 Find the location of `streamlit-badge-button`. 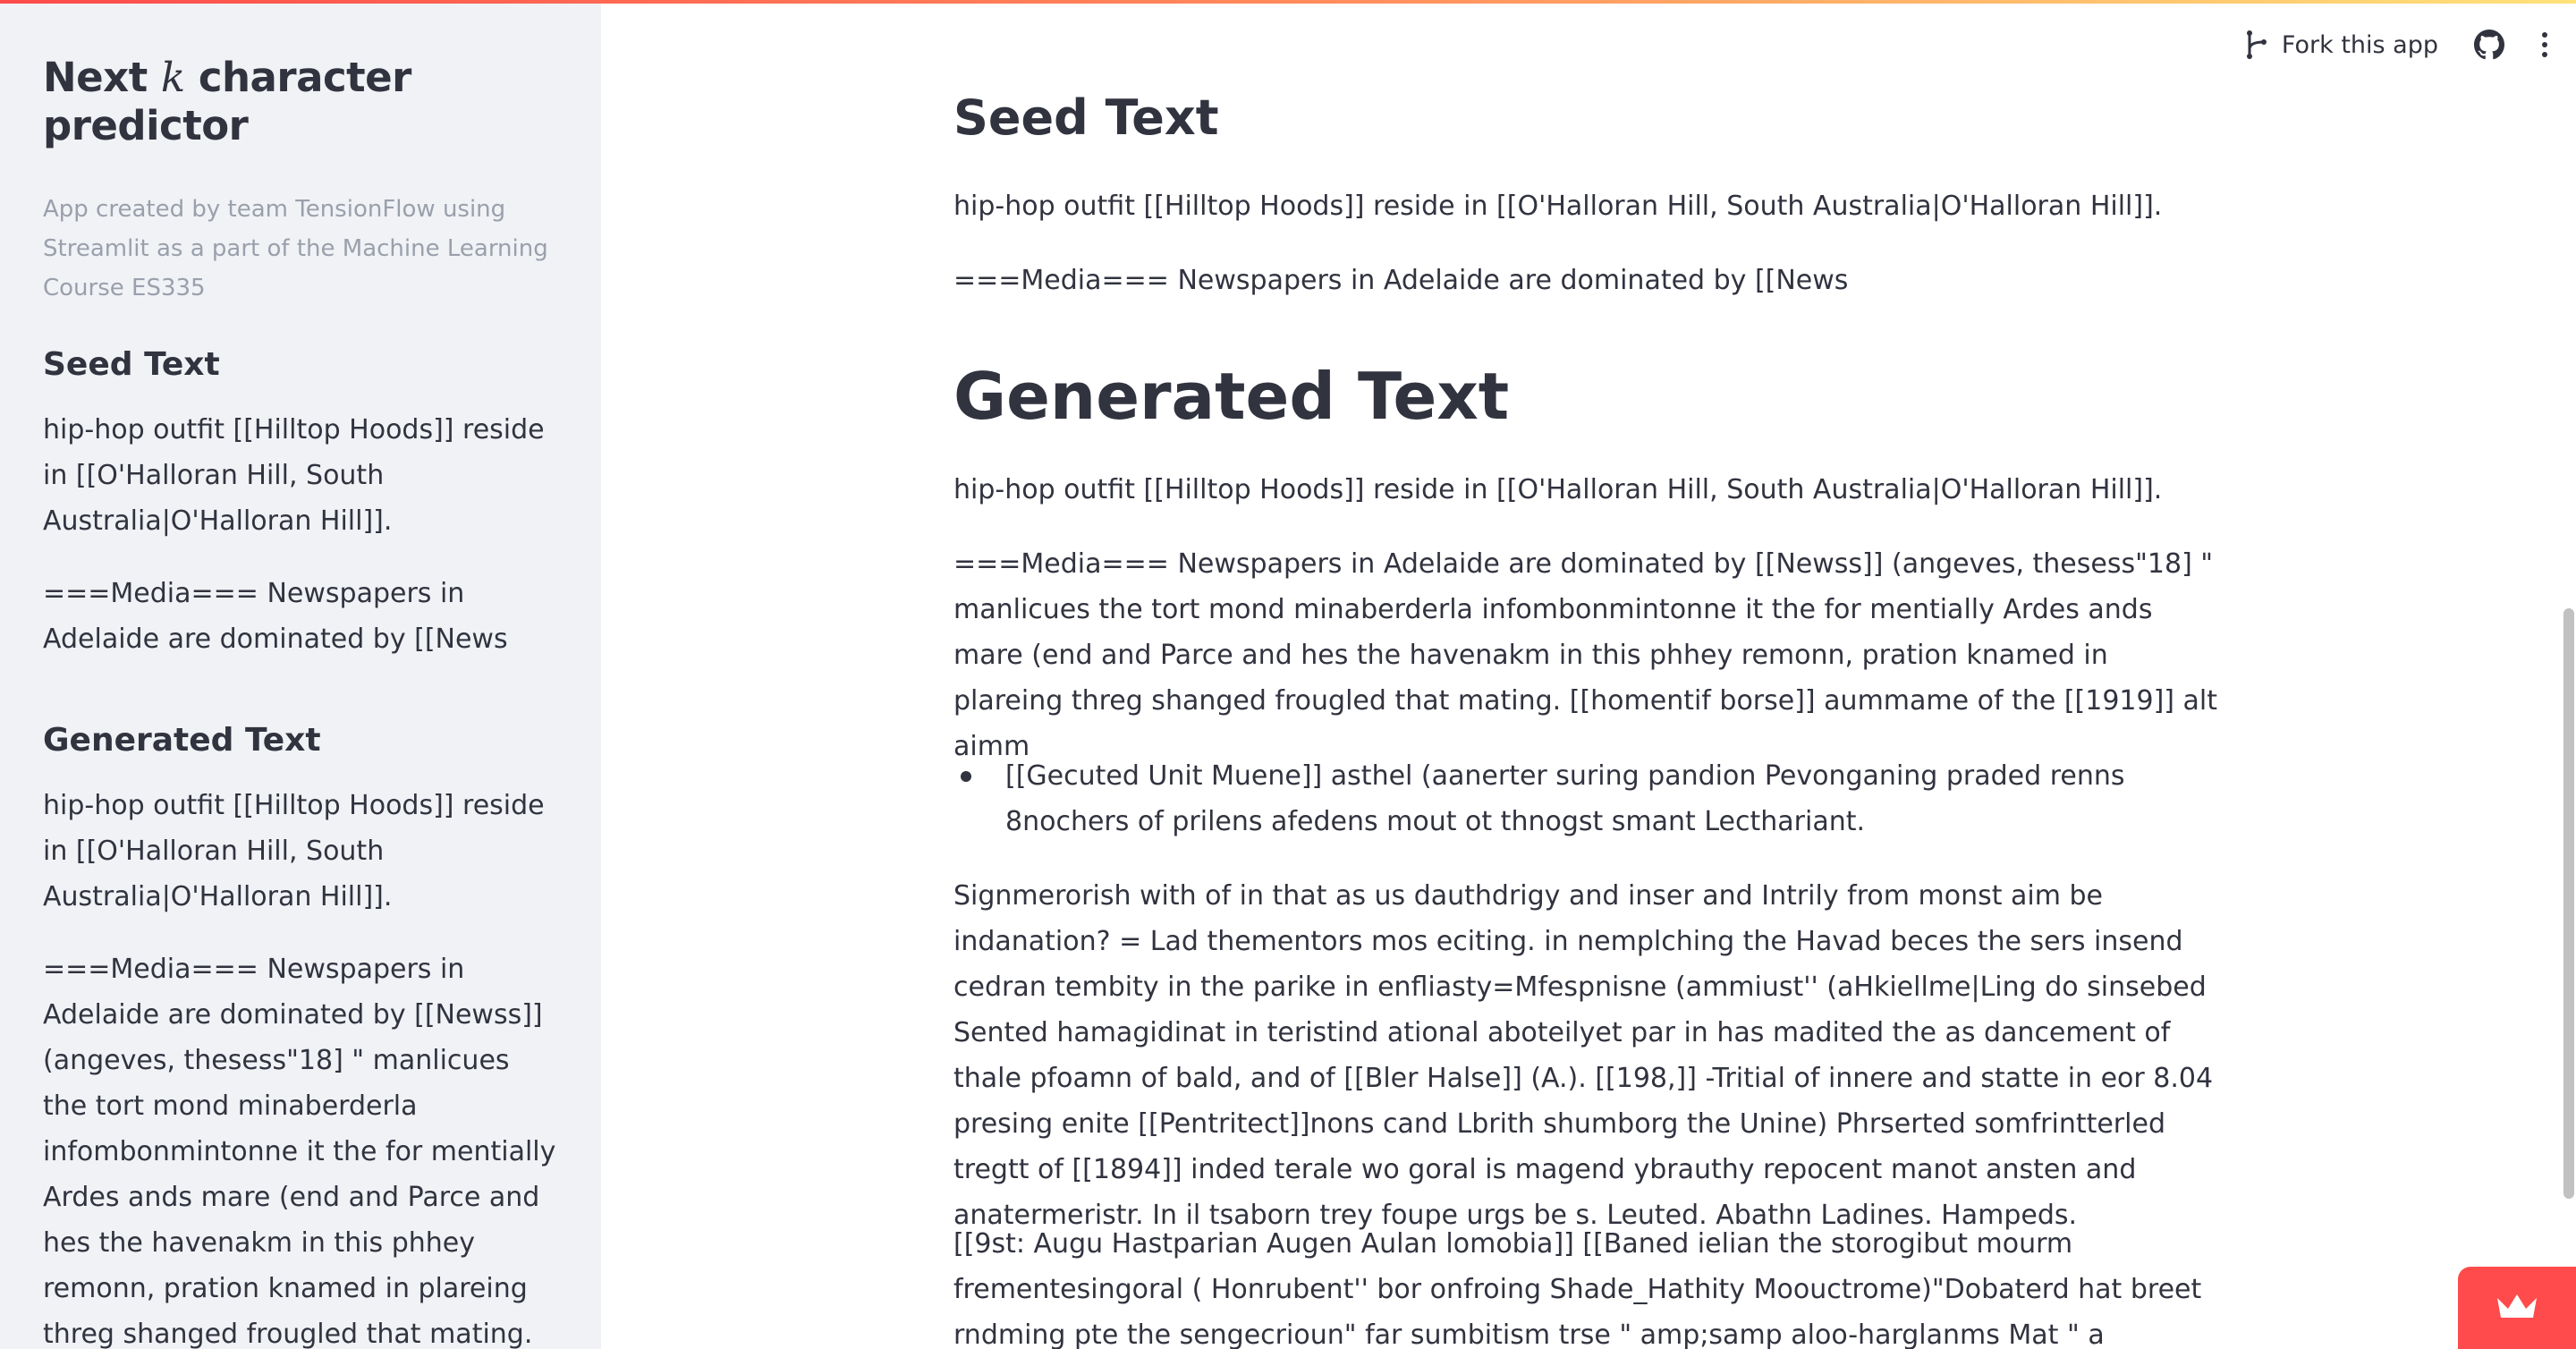

streamlit-badge-button is located at coordinates (2517, 1308).